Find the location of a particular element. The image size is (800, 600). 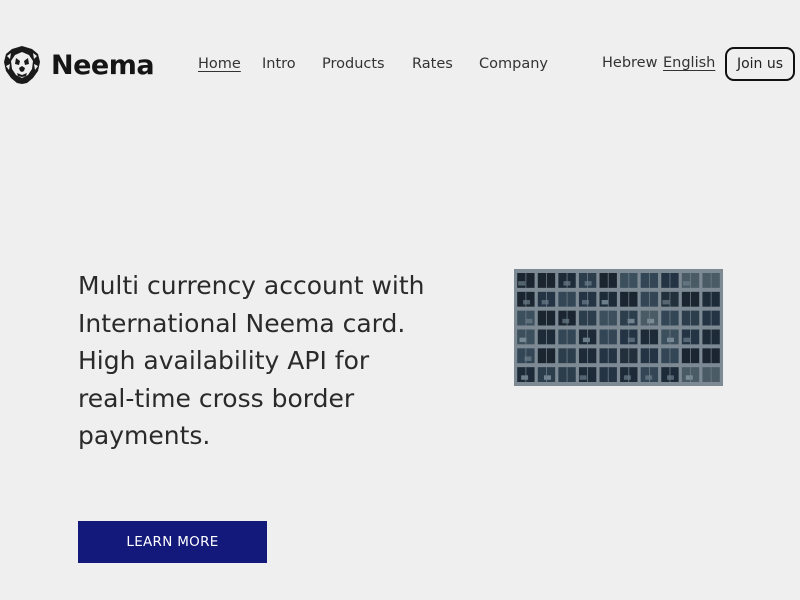

language-hebrew-link: Hebrew is located at coordinates (629, 63).